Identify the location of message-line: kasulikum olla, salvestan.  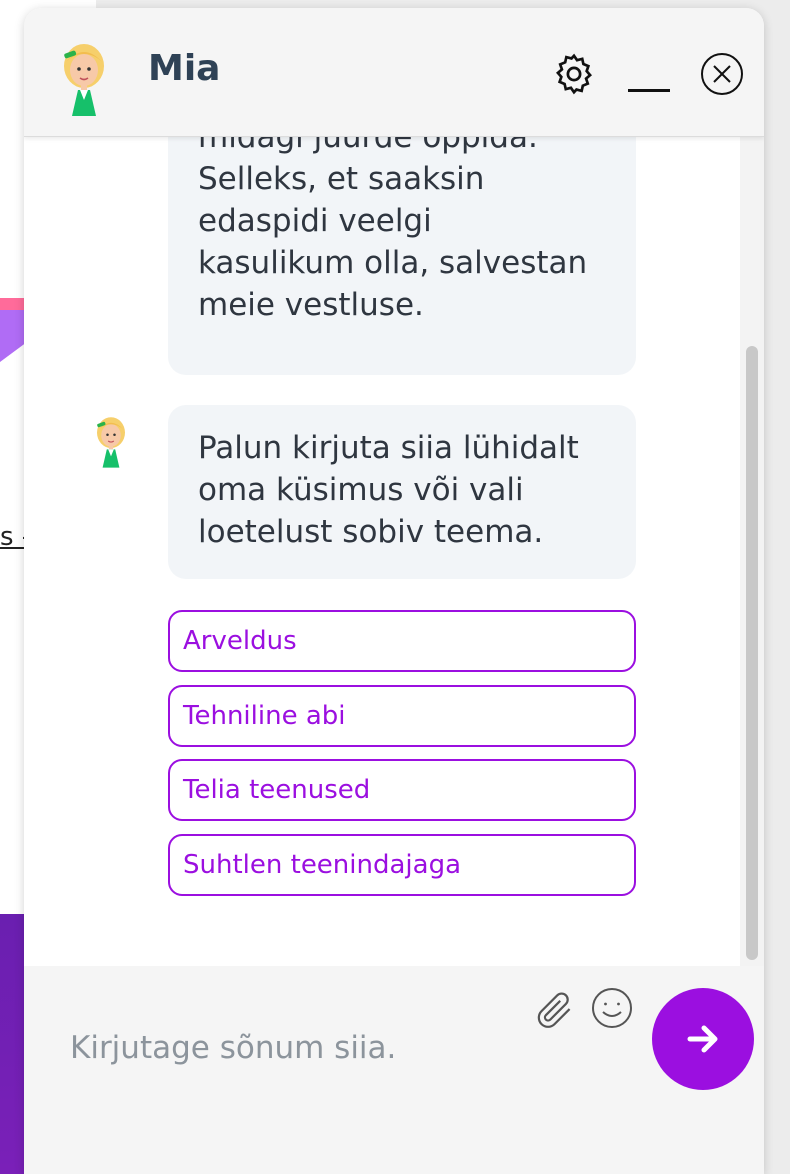
(393, 263).